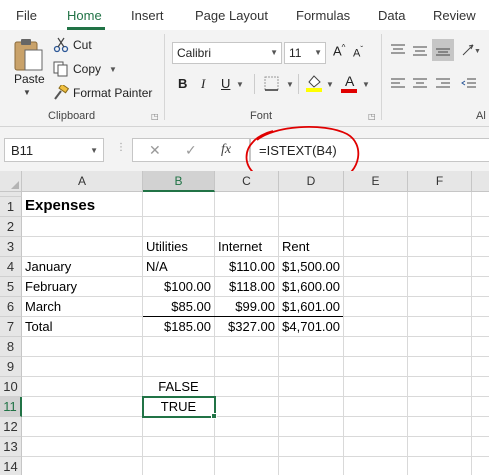 Image resolution: width=489 pixels, height=475 pixels. I want to click on bottom-align-button, so click(443, 50).